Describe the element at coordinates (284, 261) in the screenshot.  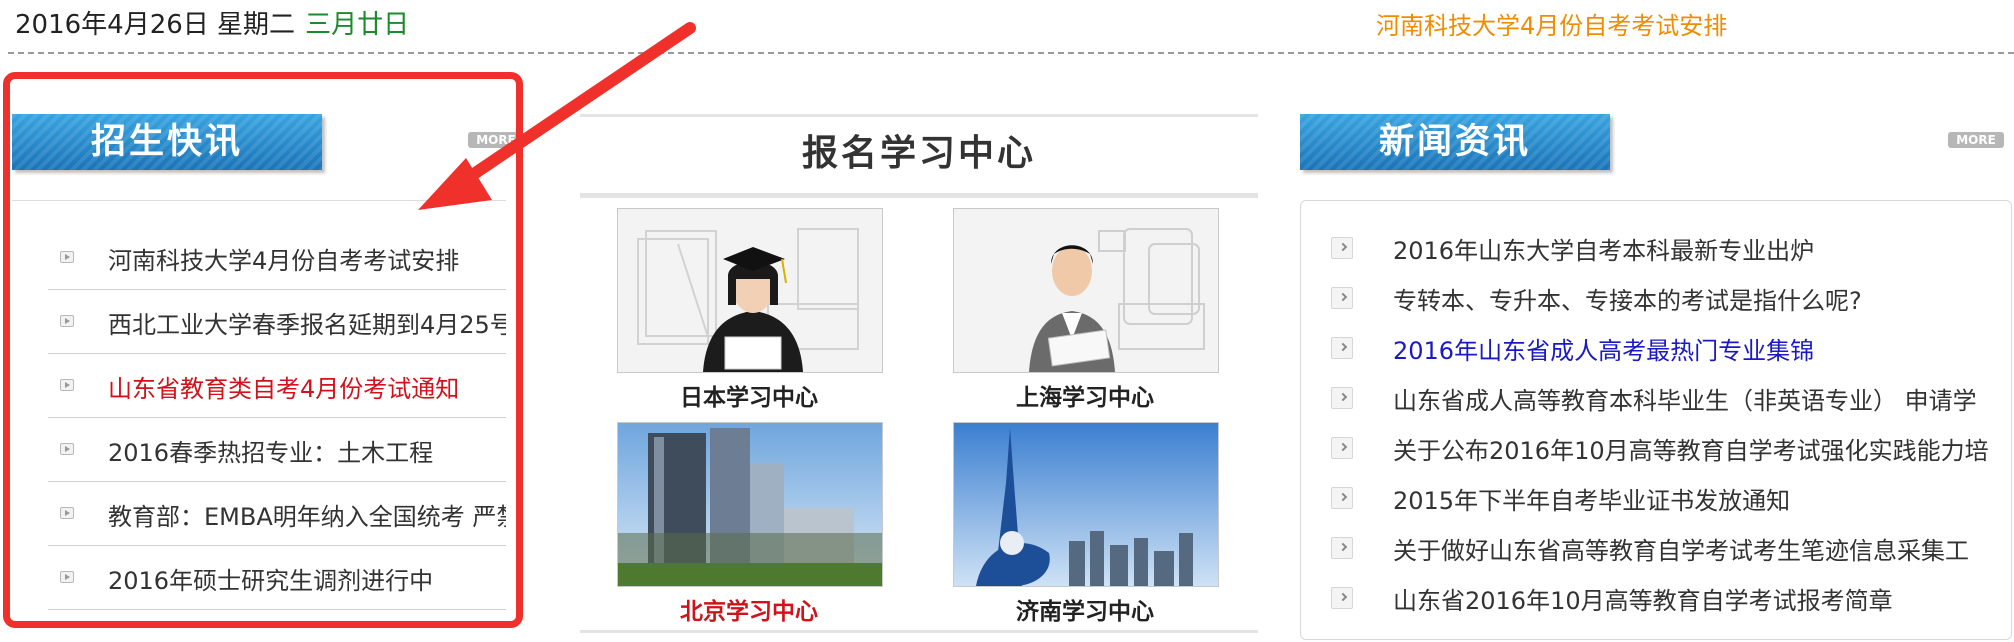
I see `list-item-text: 河南科技大学4月份自考考试安排` at that location.